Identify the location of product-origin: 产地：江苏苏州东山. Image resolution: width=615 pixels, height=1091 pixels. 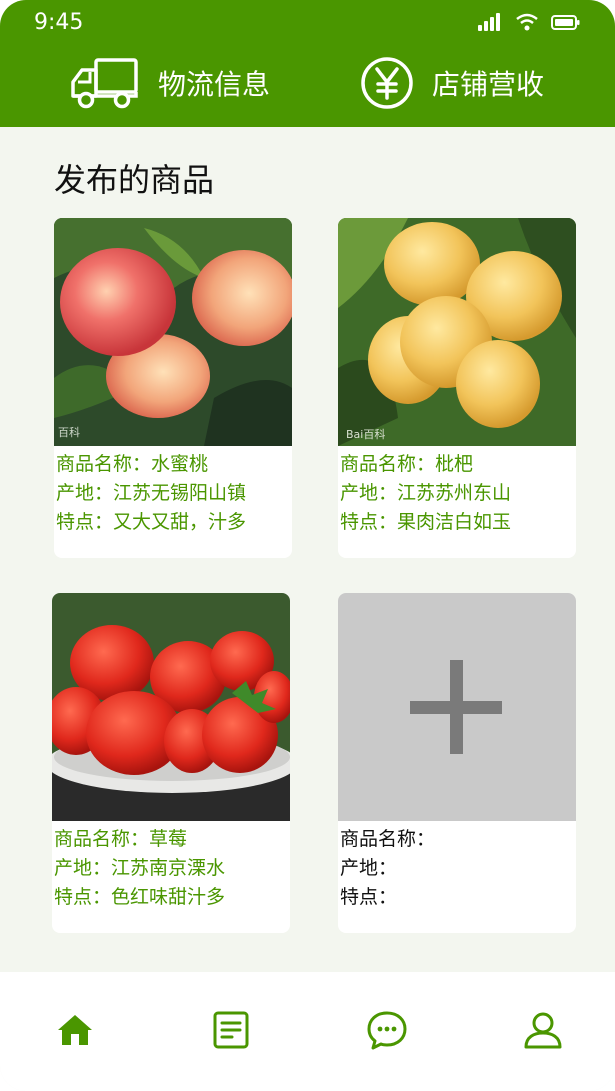
(426, 493).